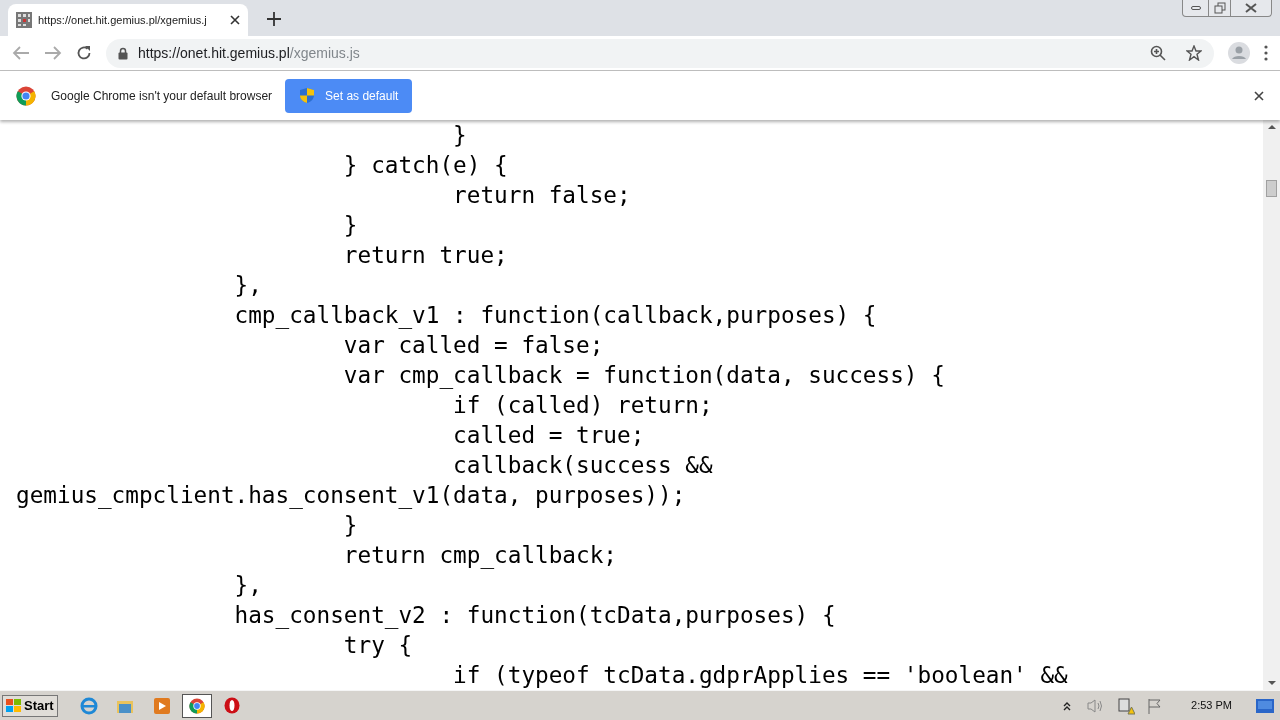  I want to click on scrollbar-thumb, so click(1271, 188).